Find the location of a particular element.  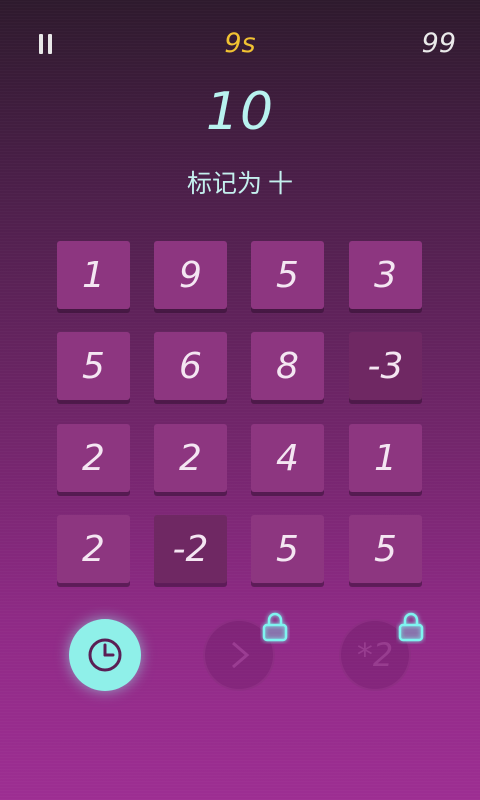

instruction-label: 标记为 is located at coordinates (224, 183).